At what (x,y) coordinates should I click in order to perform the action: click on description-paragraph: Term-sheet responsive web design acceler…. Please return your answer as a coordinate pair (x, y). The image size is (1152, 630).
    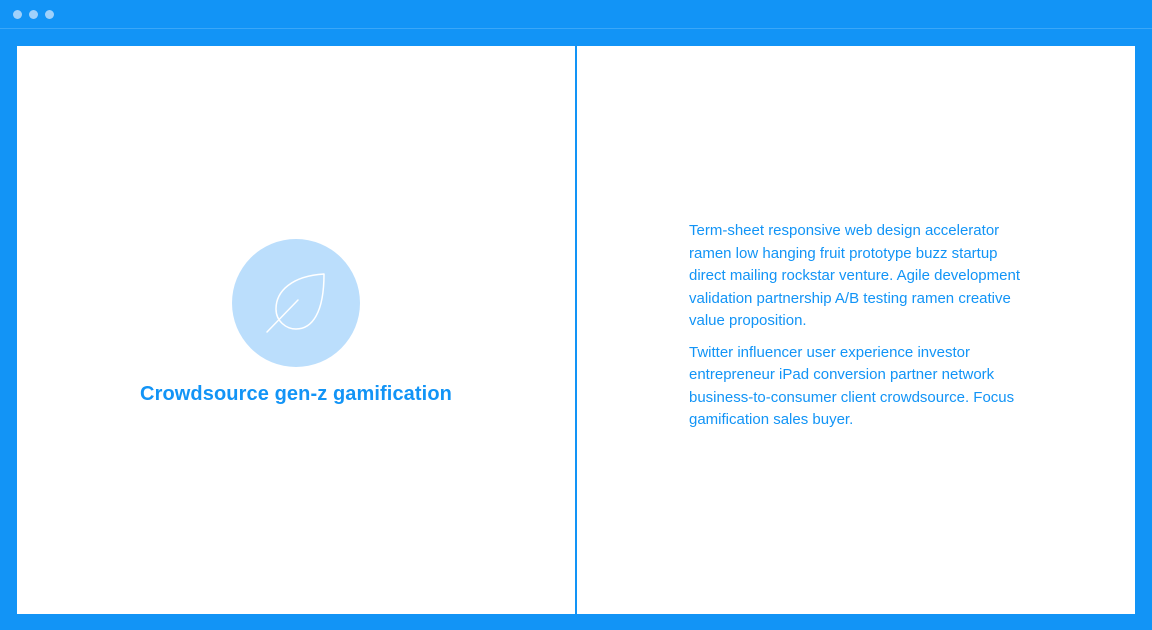
    Looking at the image, I should click on (854, 275).